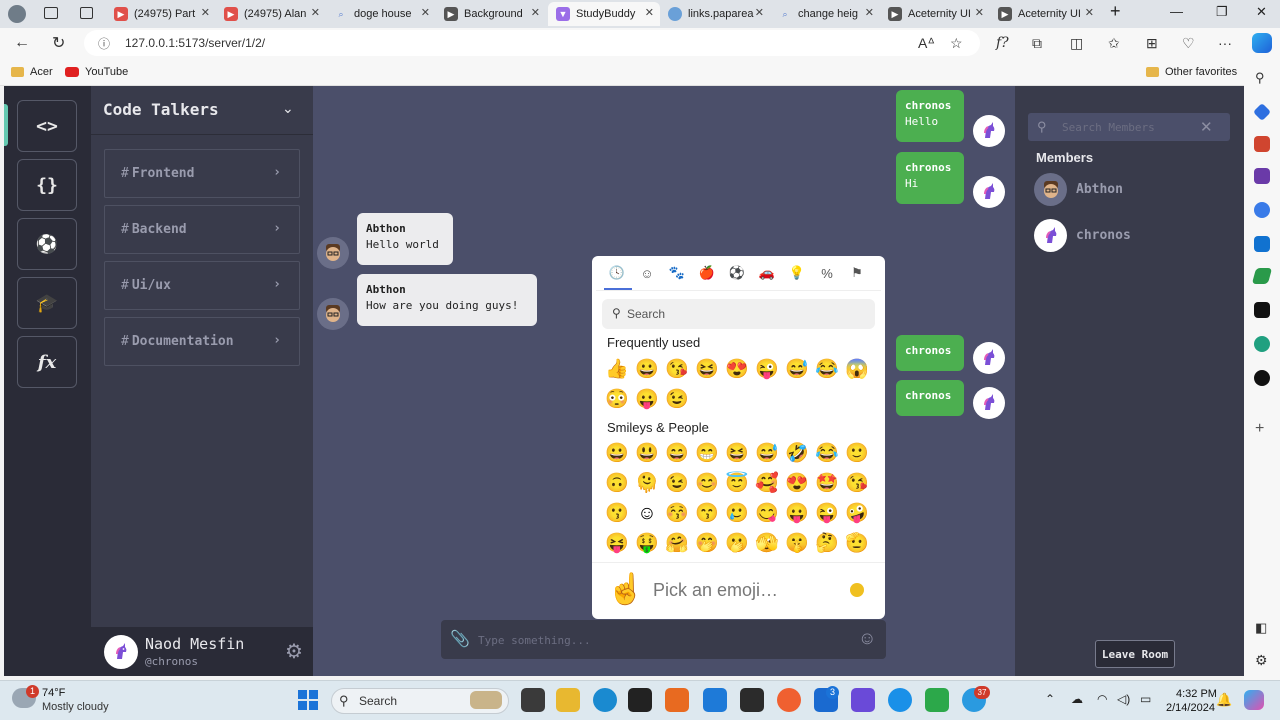 This screenshot has height=720, width=1280. I want to click on close-window-icon: ✕, so click(1261, 12).